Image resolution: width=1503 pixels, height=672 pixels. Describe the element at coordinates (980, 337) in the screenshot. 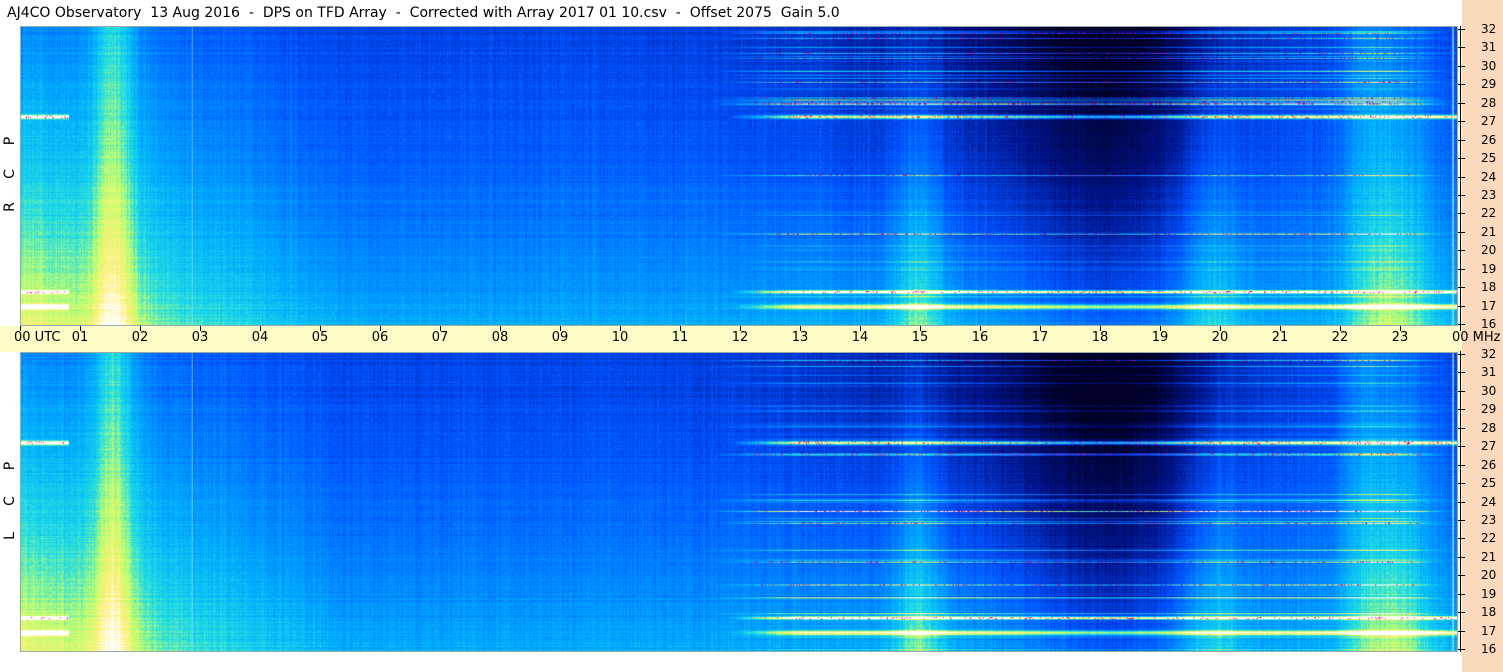

I see `time-tick-label: 16` at that location.